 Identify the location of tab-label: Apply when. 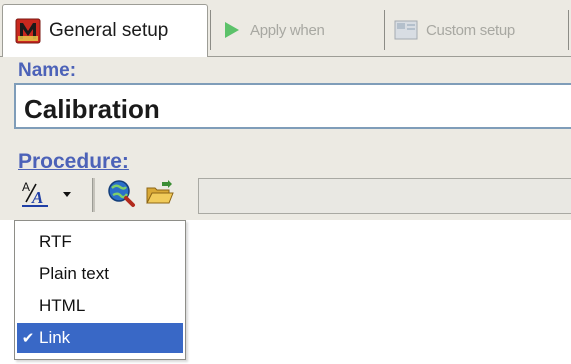
(287, 30).